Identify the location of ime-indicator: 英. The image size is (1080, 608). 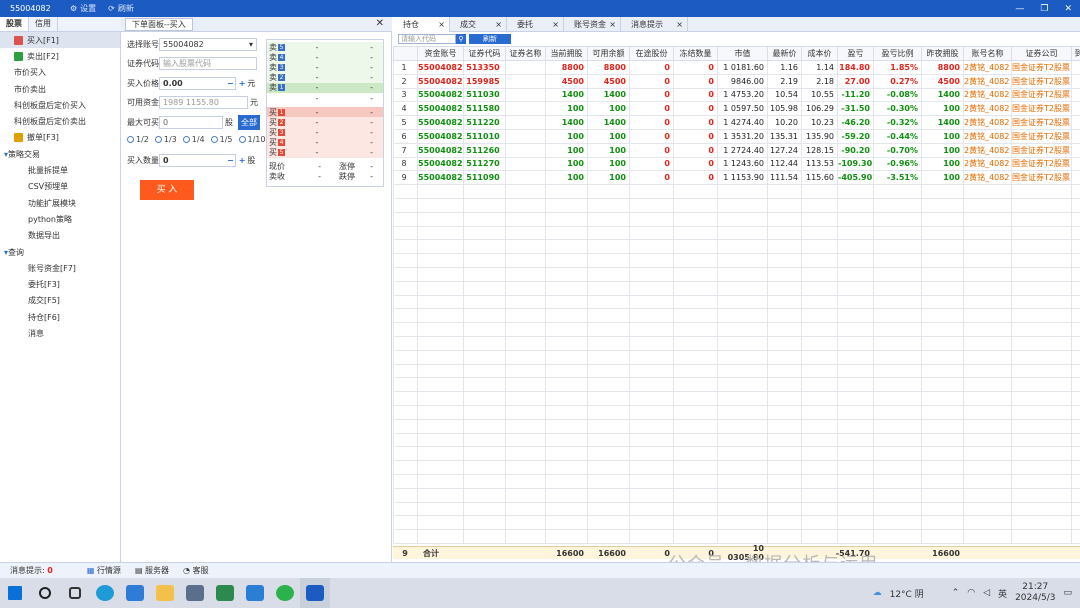
(1002, 593).